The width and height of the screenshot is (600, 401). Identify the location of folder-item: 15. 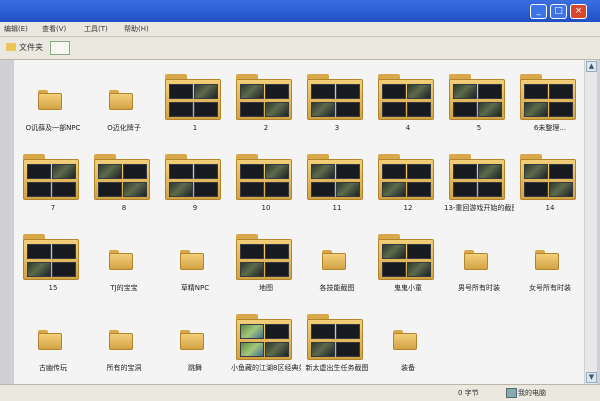
(53, 262).